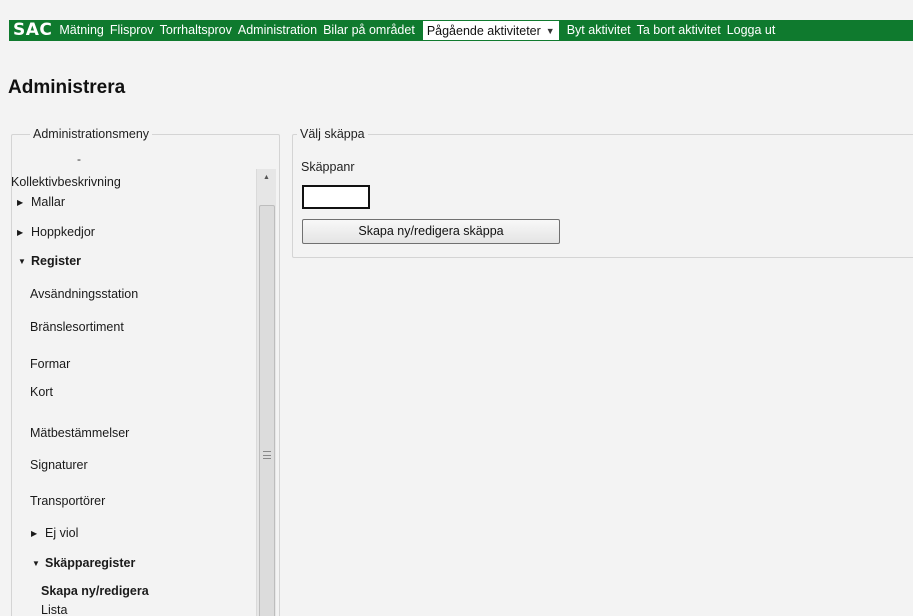 The width and height of the screenshot is (913, 616). I want to click on skappnr-input, so click(336, 197).